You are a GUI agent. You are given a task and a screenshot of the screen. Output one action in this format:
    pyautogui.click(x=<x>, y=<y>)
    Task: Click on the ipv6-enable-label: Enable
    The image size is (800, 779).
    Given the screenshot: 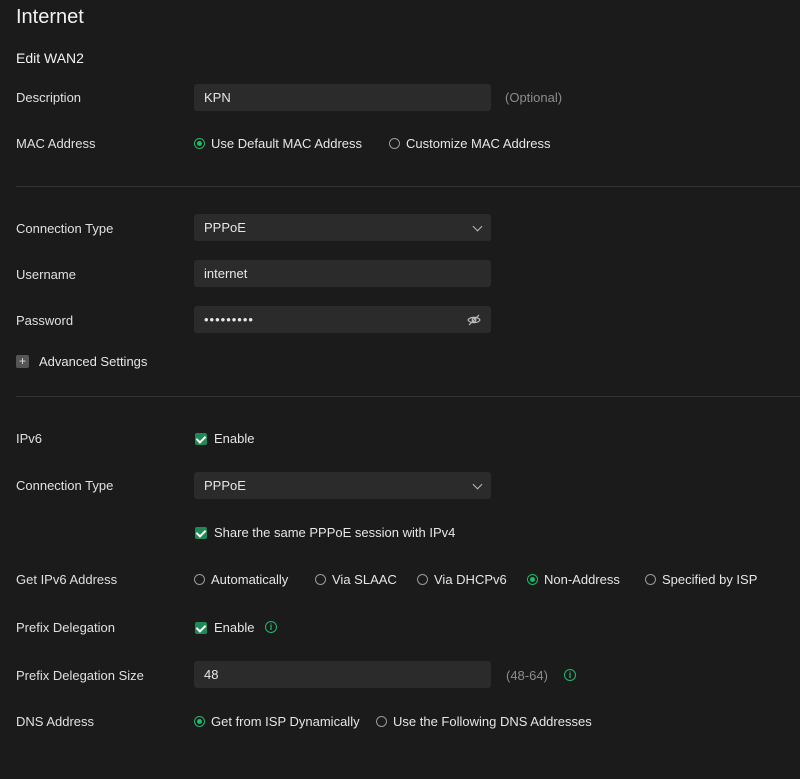 What is the action you would take?
    pyautogui.click(x=234, y=438)
    